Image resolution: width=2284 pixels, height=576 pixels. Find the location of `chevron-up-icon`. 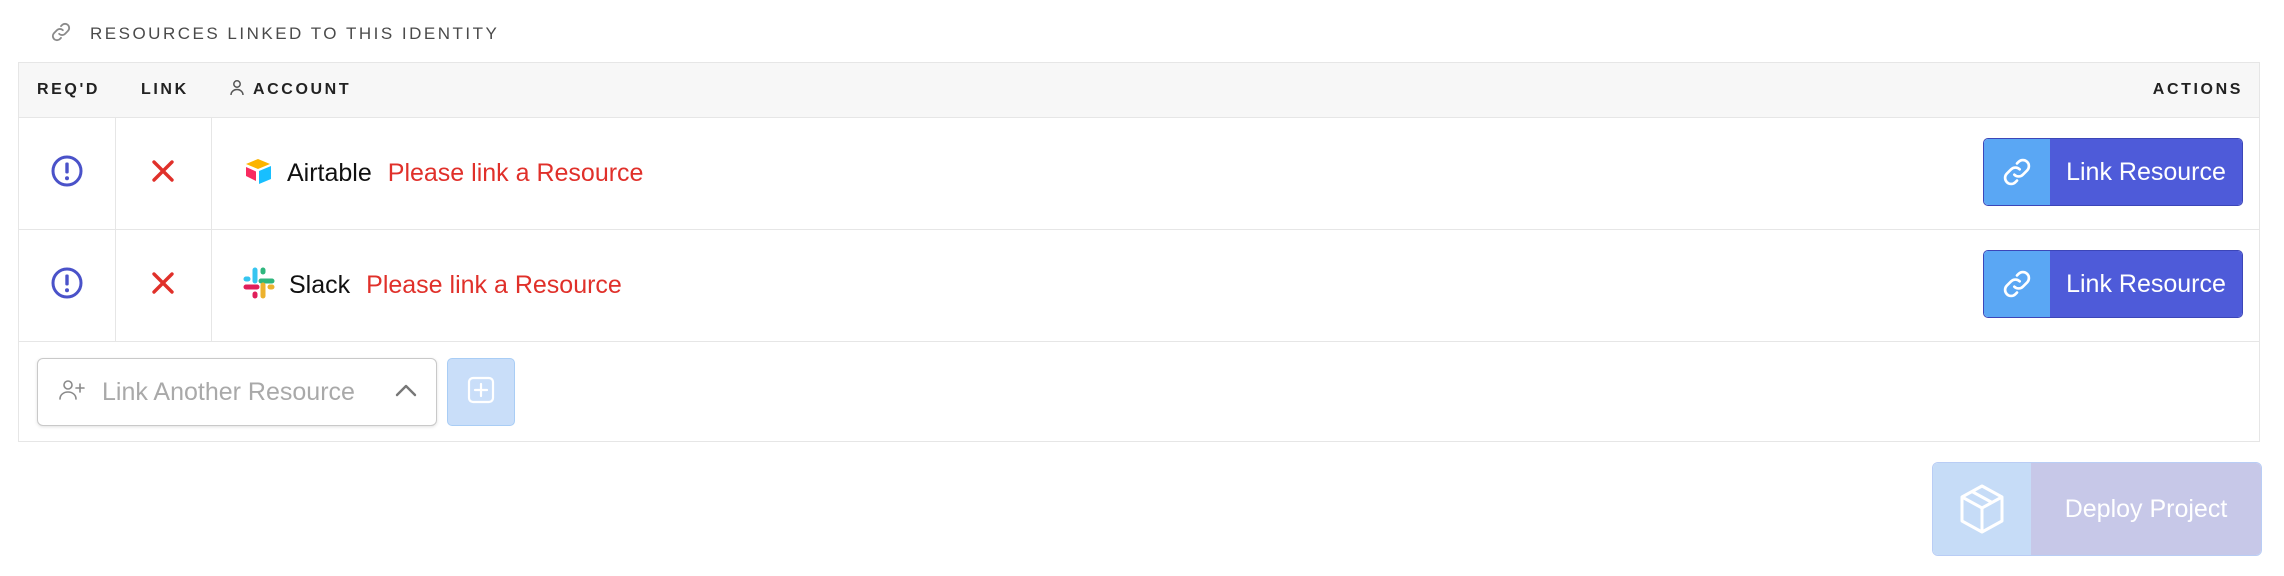

chevron-up-icon is located at coordinates (406, 392).